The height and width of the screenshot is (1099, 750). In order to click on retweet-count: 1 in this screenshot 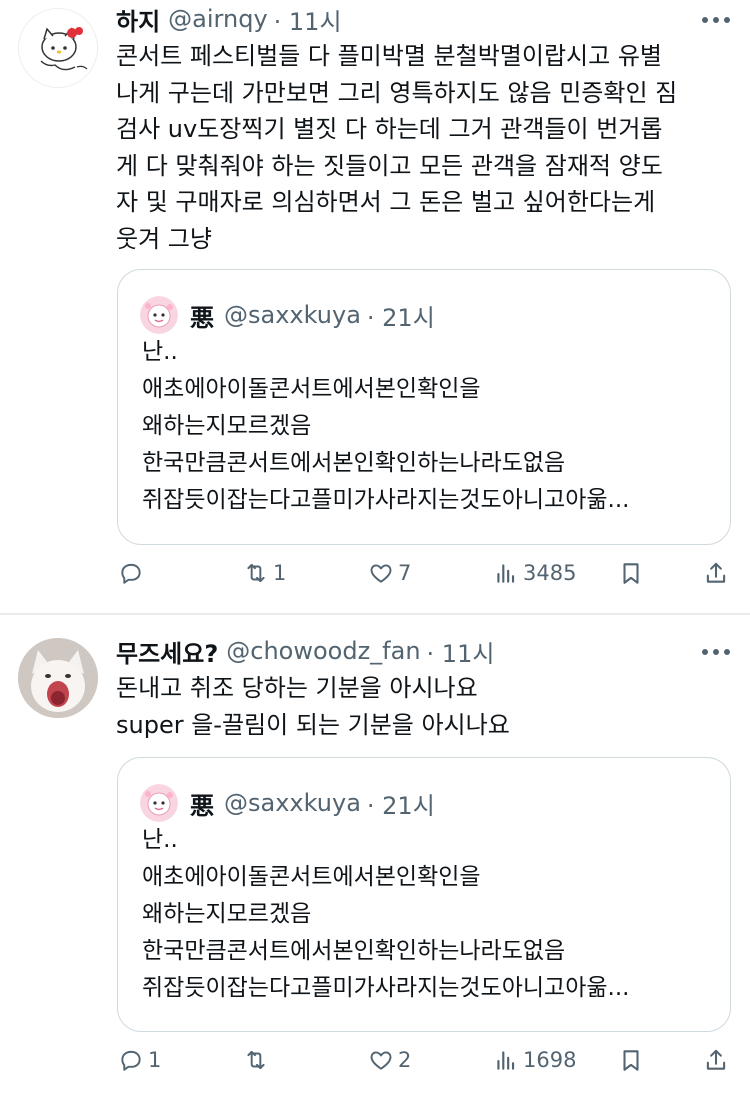, I will do `click(280, 573)`.